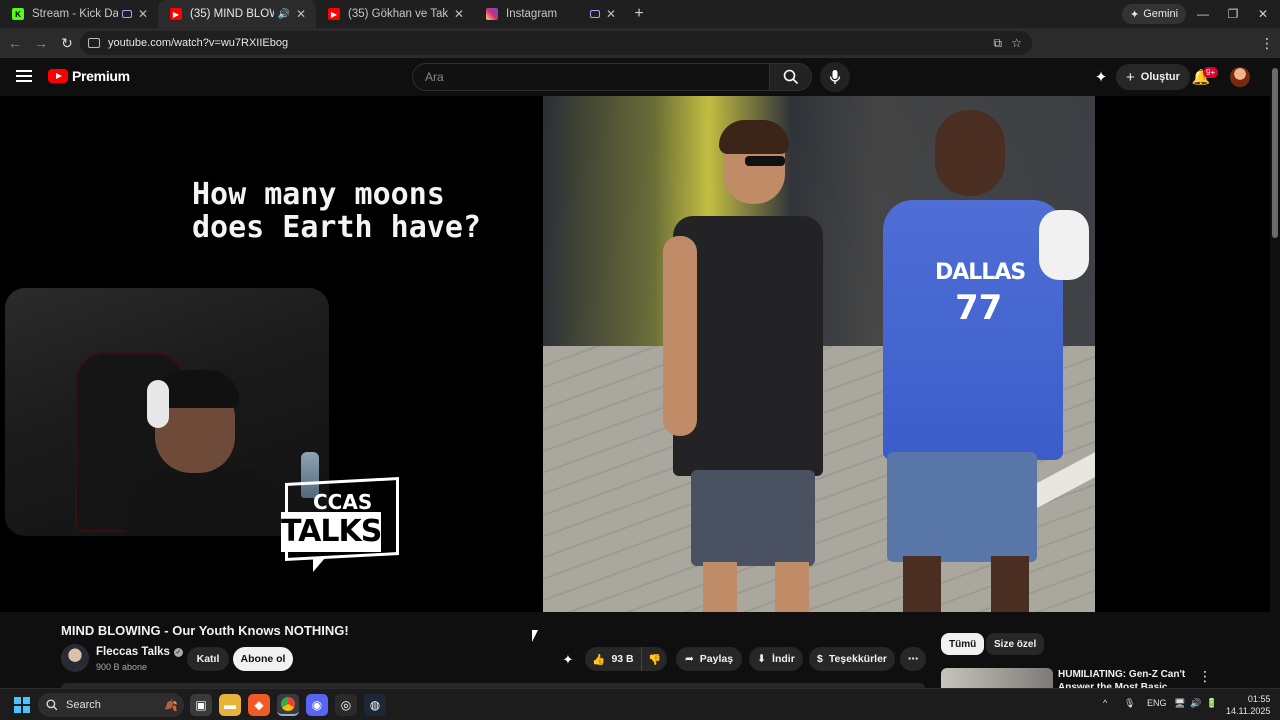  What do you see at coordinates (997, 43) in the screenshot?
I see `install-app-icon: ⧉` at bounding box center [997, 43].